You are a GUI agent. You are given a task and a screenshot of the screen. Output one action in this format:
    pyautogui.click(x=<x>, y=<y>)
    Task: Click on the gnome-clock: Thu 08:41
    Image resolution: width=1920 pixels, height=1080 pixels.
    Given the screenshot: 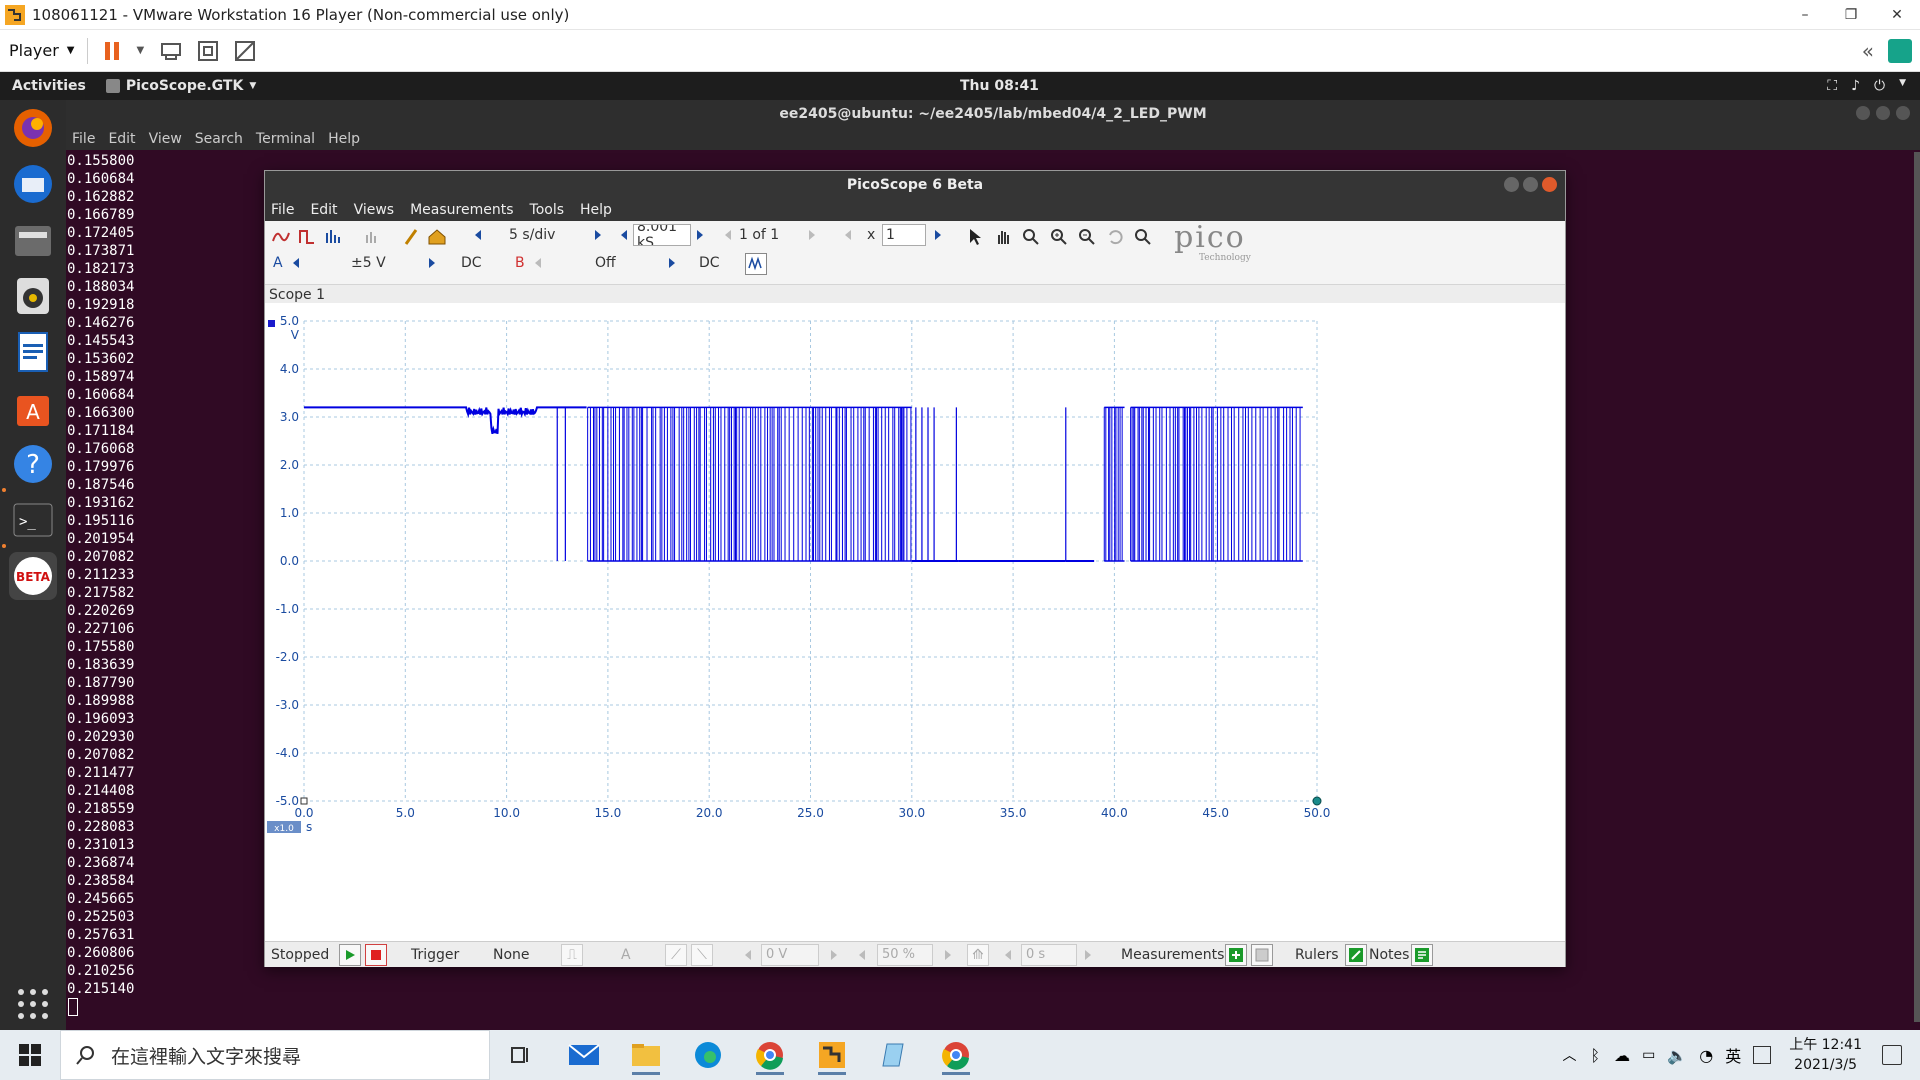 What is the action you would take?
    pyautogui.click(x=999, y=86)
    